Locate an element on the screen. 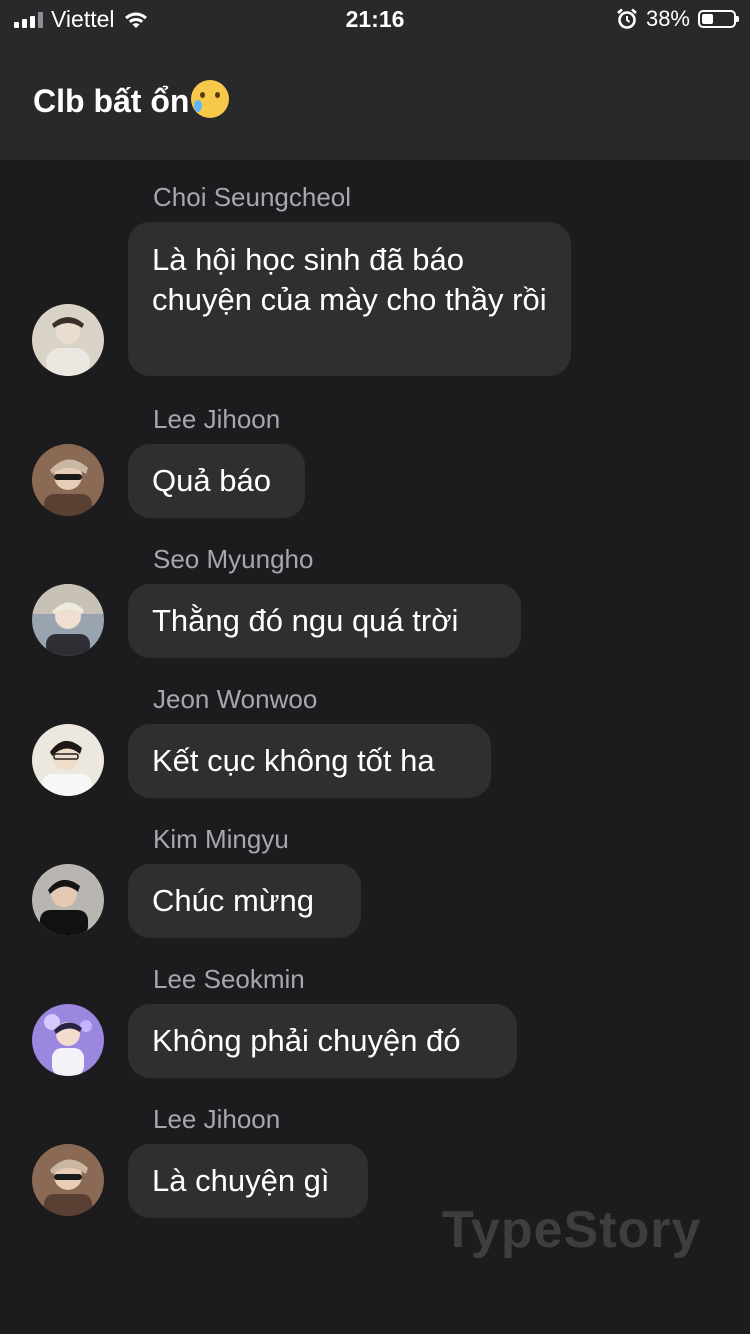 Image resolution: width=750 pixels, height=1334 pixels. sender-name: Choi Seungcheol is located at coordinates (252, 197).